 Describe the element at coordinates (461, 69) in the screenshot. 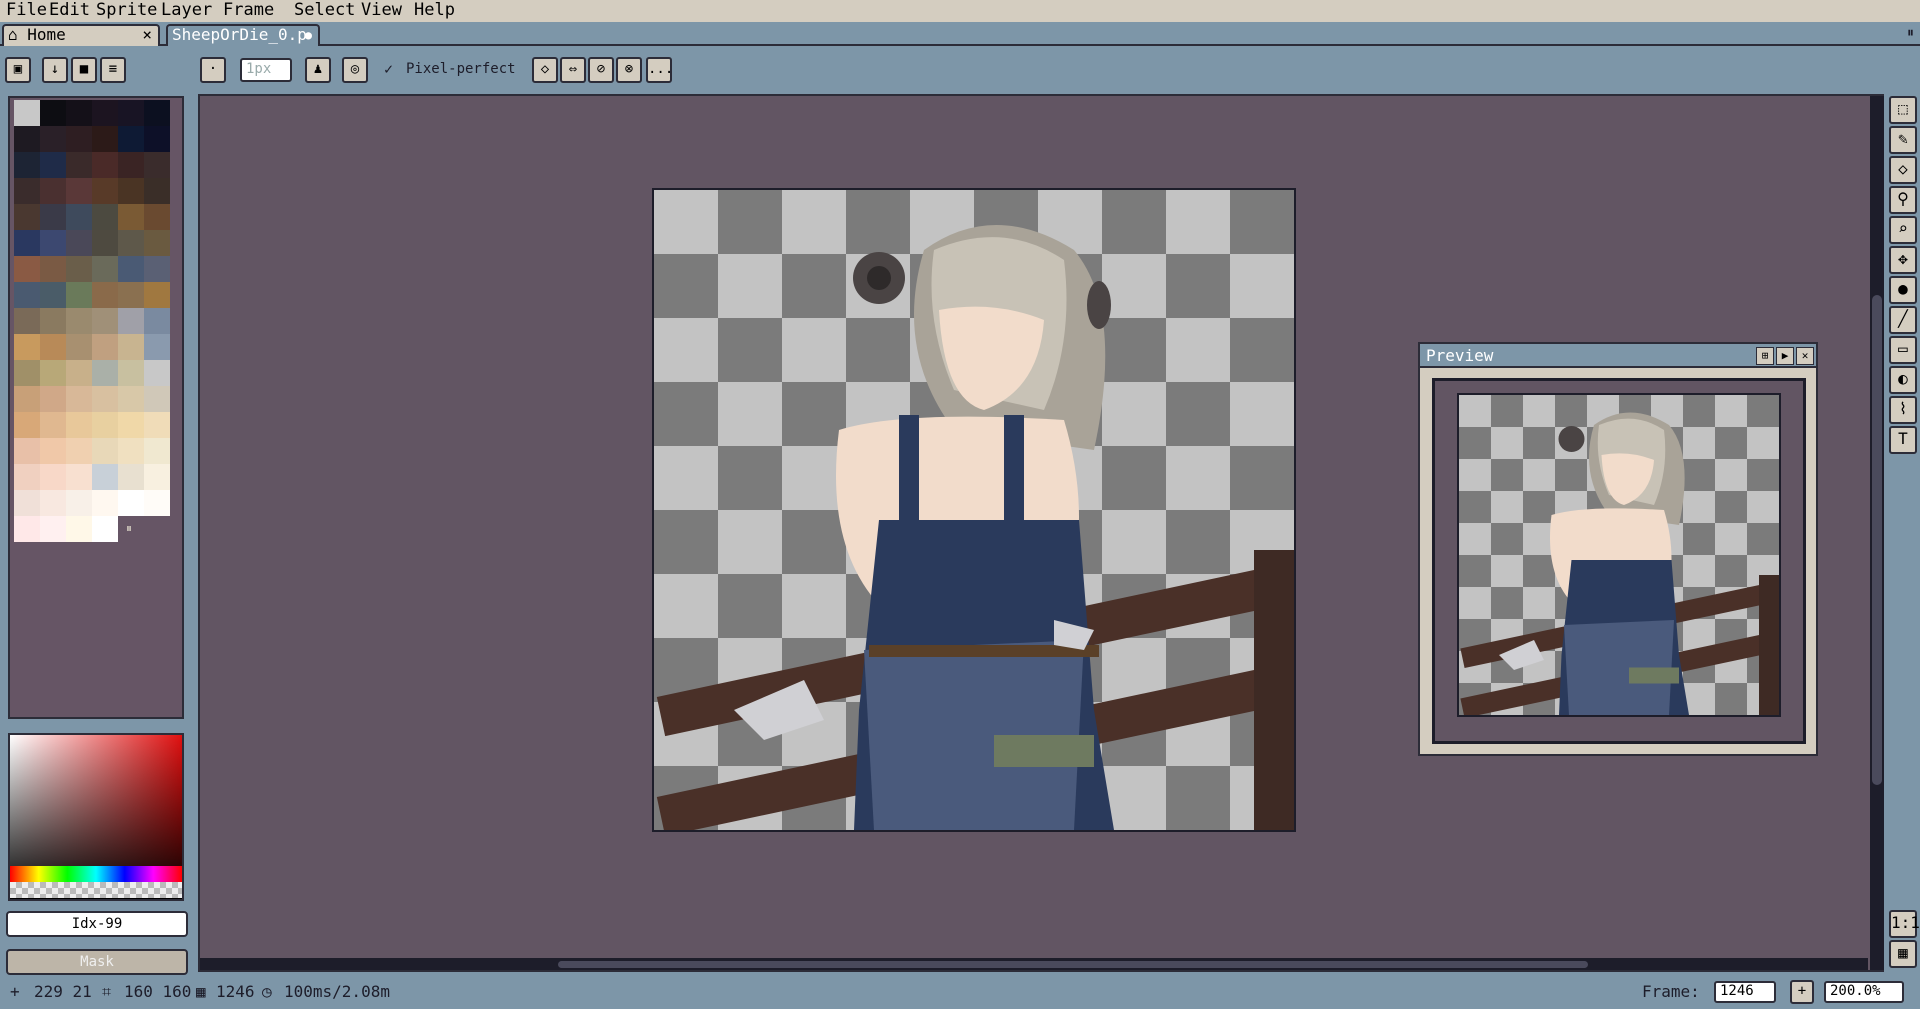

I see `pixel-perfect-label: Pixel-perfect` at that location.